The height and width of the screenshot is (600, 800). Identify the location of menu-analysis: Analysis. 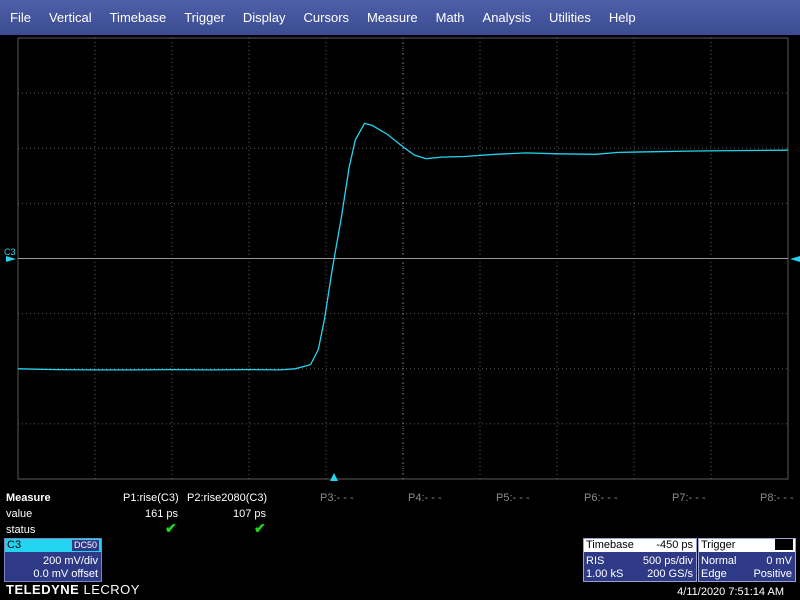
(507, 17).